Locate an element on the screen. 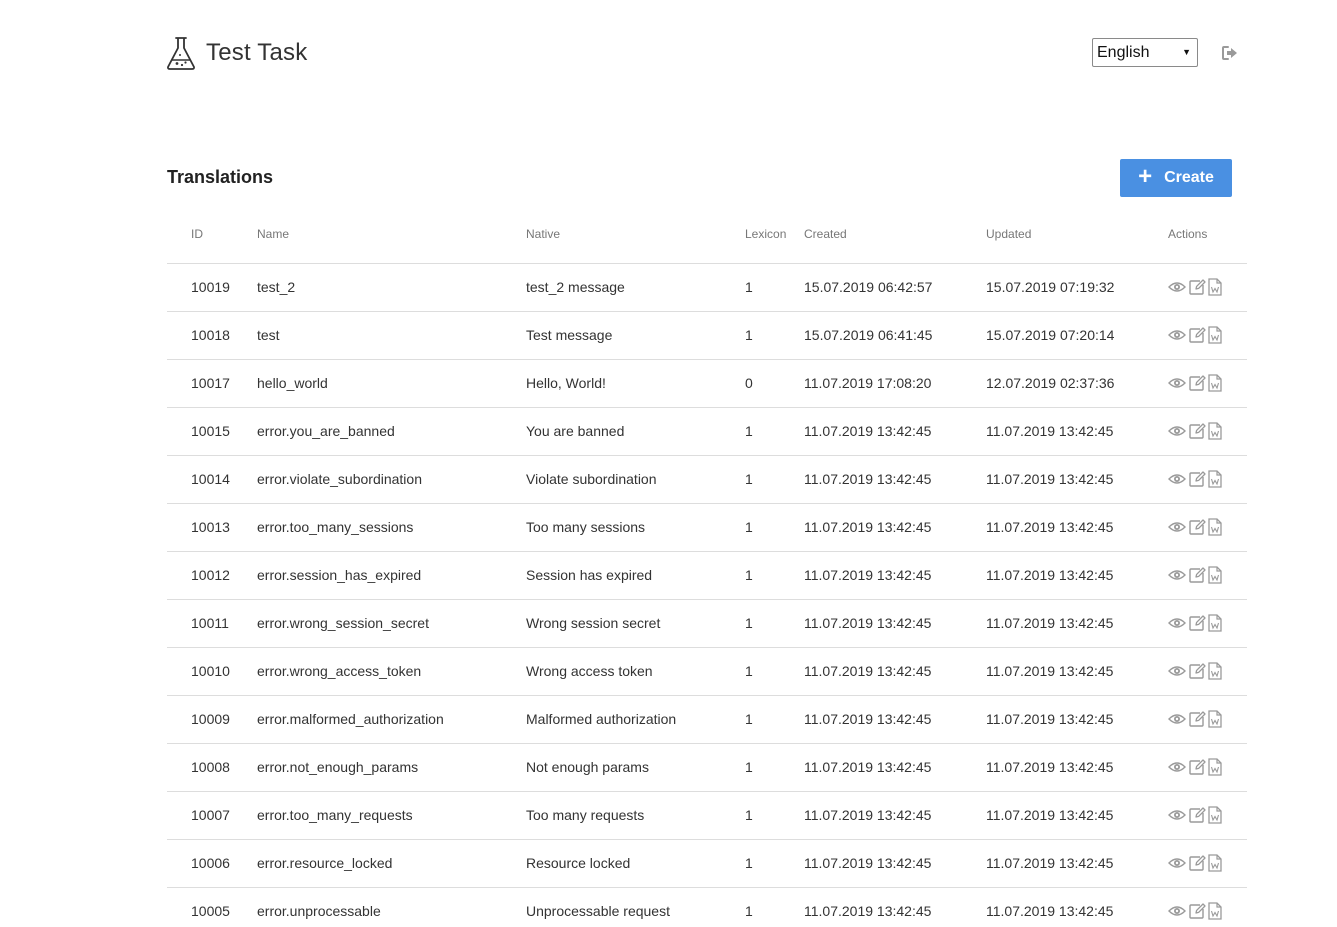  cell-id: 10008 is located at coordinates (210, 767).